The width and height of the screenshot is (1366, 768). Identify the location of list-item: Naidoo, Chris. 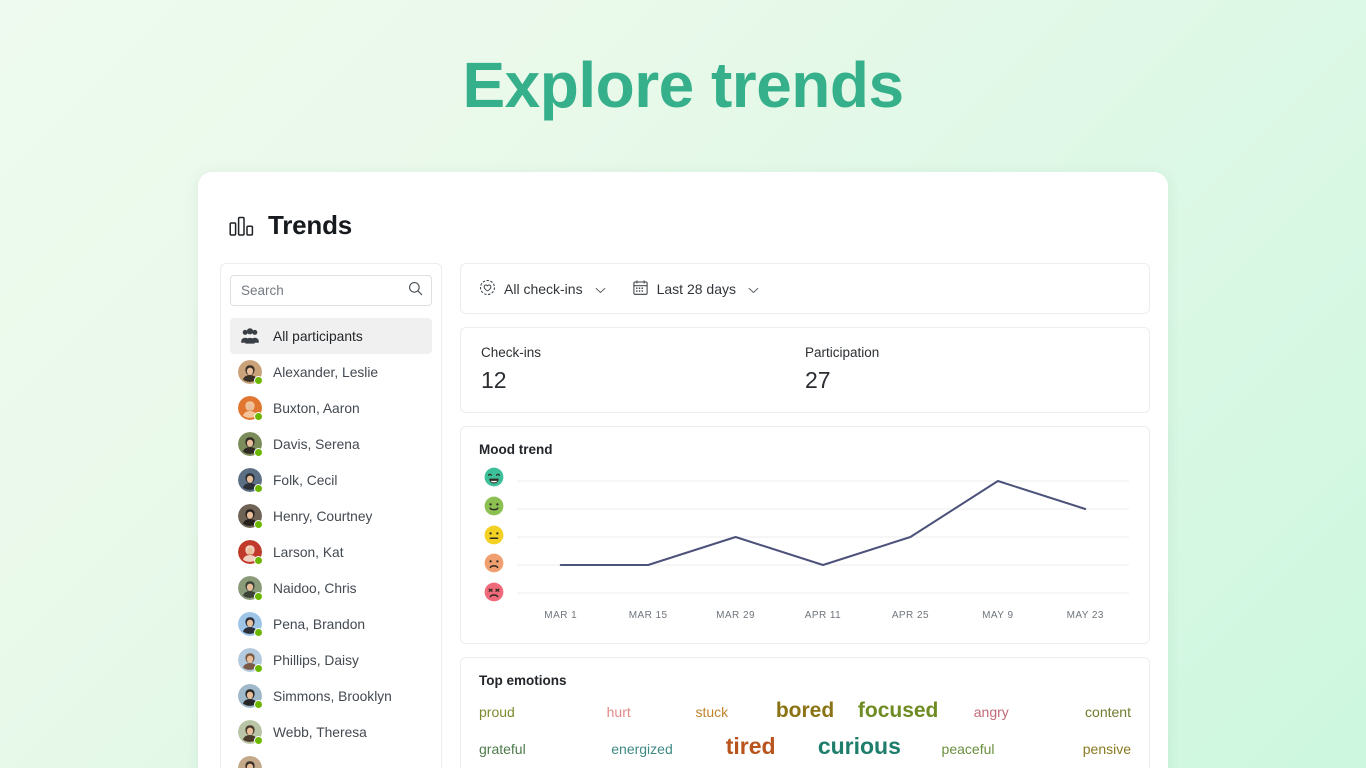
(331, 588).